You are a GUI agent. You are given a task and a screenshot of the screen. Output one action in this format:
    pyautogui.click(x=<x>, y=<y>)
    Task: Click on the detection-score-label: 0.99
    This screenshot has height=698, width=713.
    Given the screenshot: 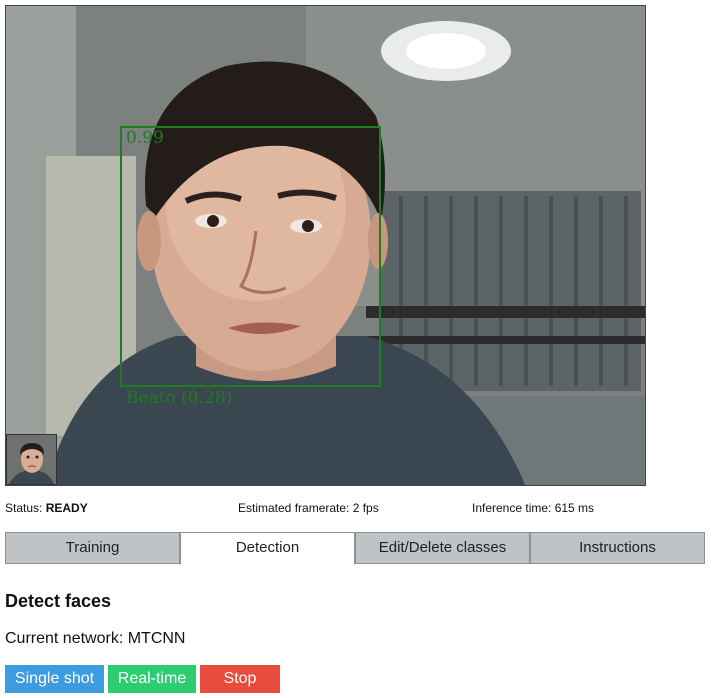 What is the action you would take?
    pyautogui.click(x=145, y=138)
    